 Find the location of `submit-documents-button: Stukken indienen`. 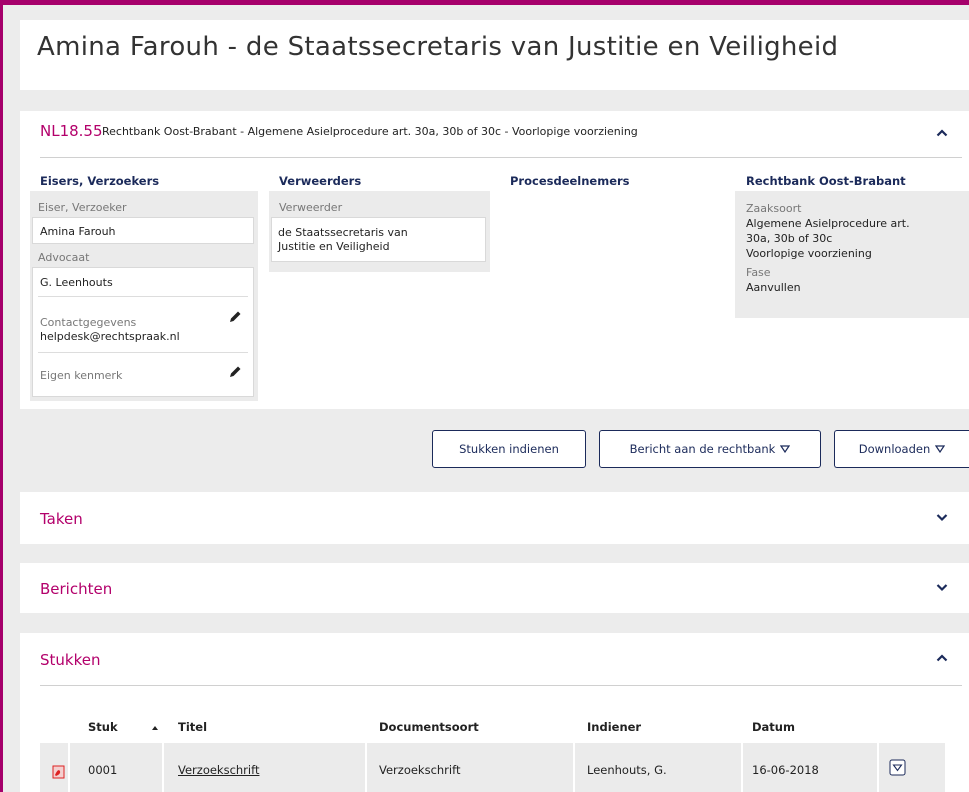

submit-documents-button: Stukken indienen is located at coordinates (509, 449).